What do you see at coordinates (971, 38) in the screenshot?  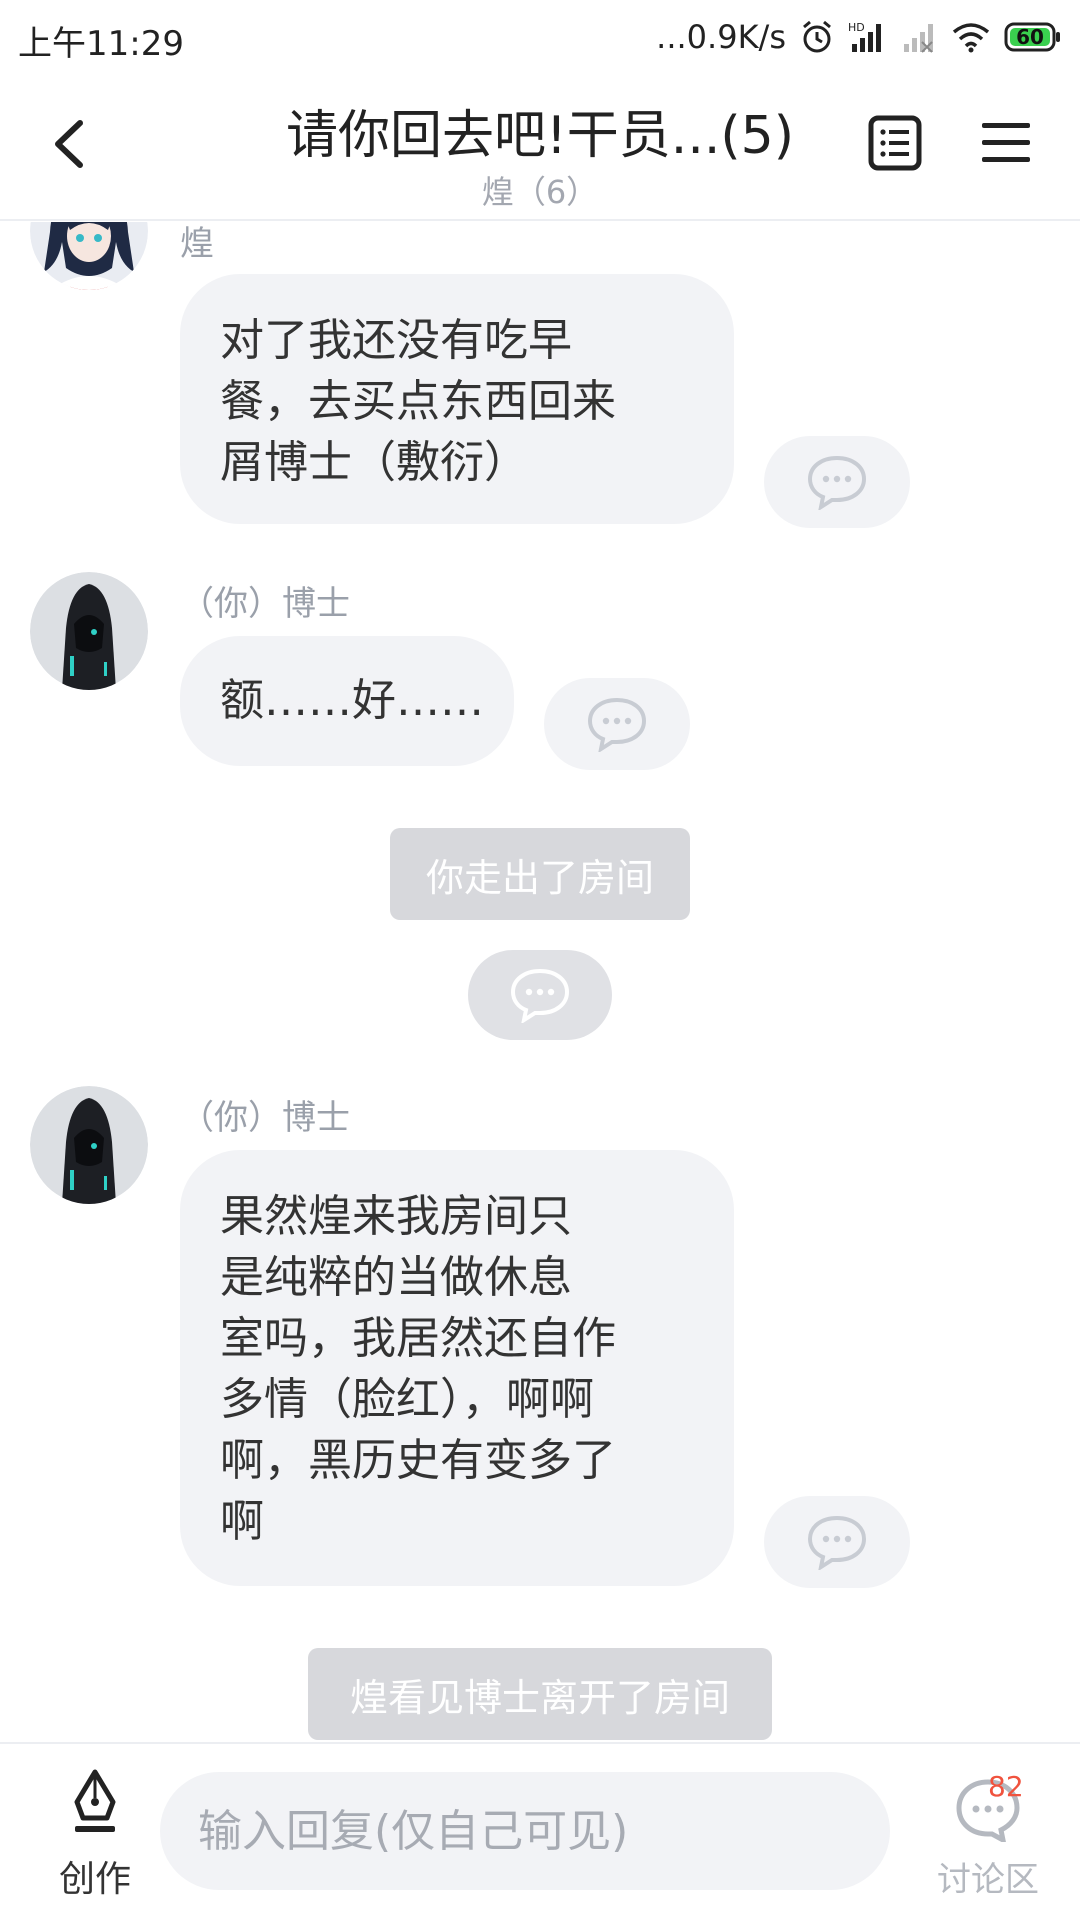 I see `wifi-icon` at bounding box center [971, 38].